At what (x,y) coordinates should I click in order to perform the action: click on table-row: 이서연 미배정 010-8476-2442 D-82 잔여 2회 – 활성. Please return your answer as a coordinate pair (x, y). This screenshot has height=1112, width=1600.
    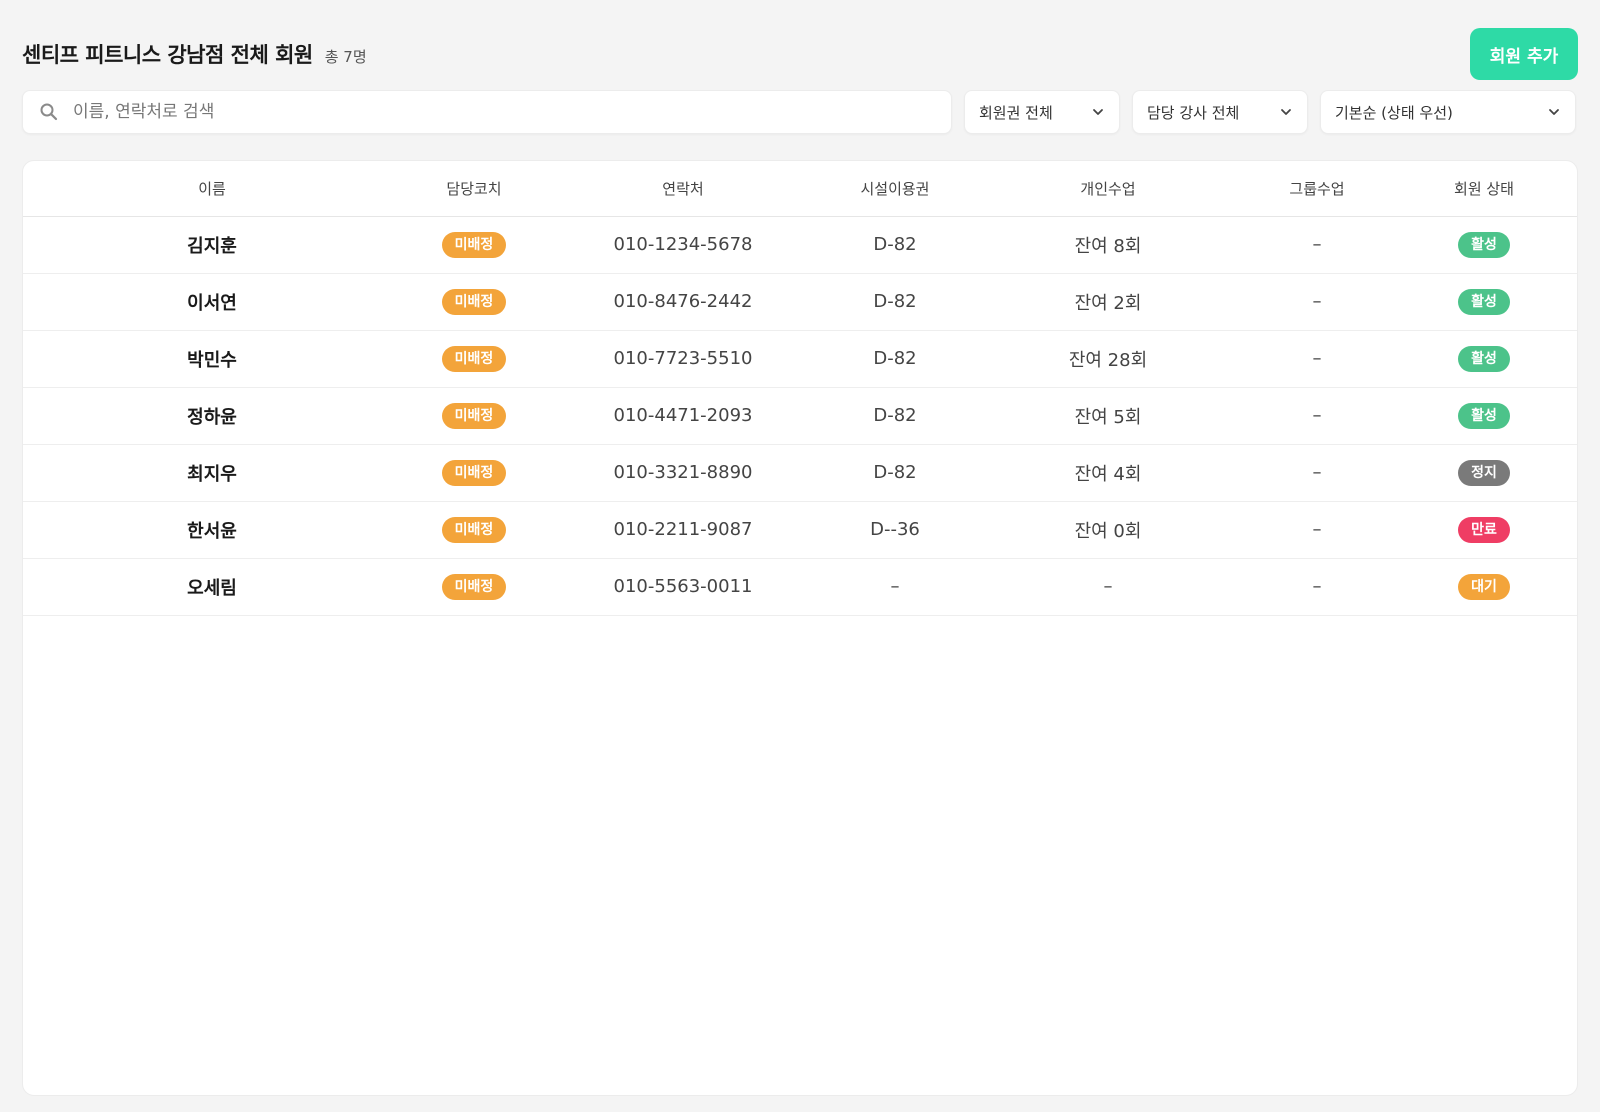
    Looking at the image, I should click on (800, 302).